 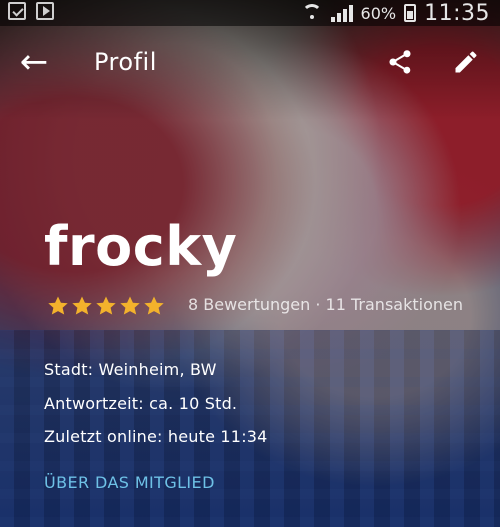 What do you see at coordinates (34, 62) in the screenshot?
I see `back-arrow-icon: ←` at bounding box center [34, 62].